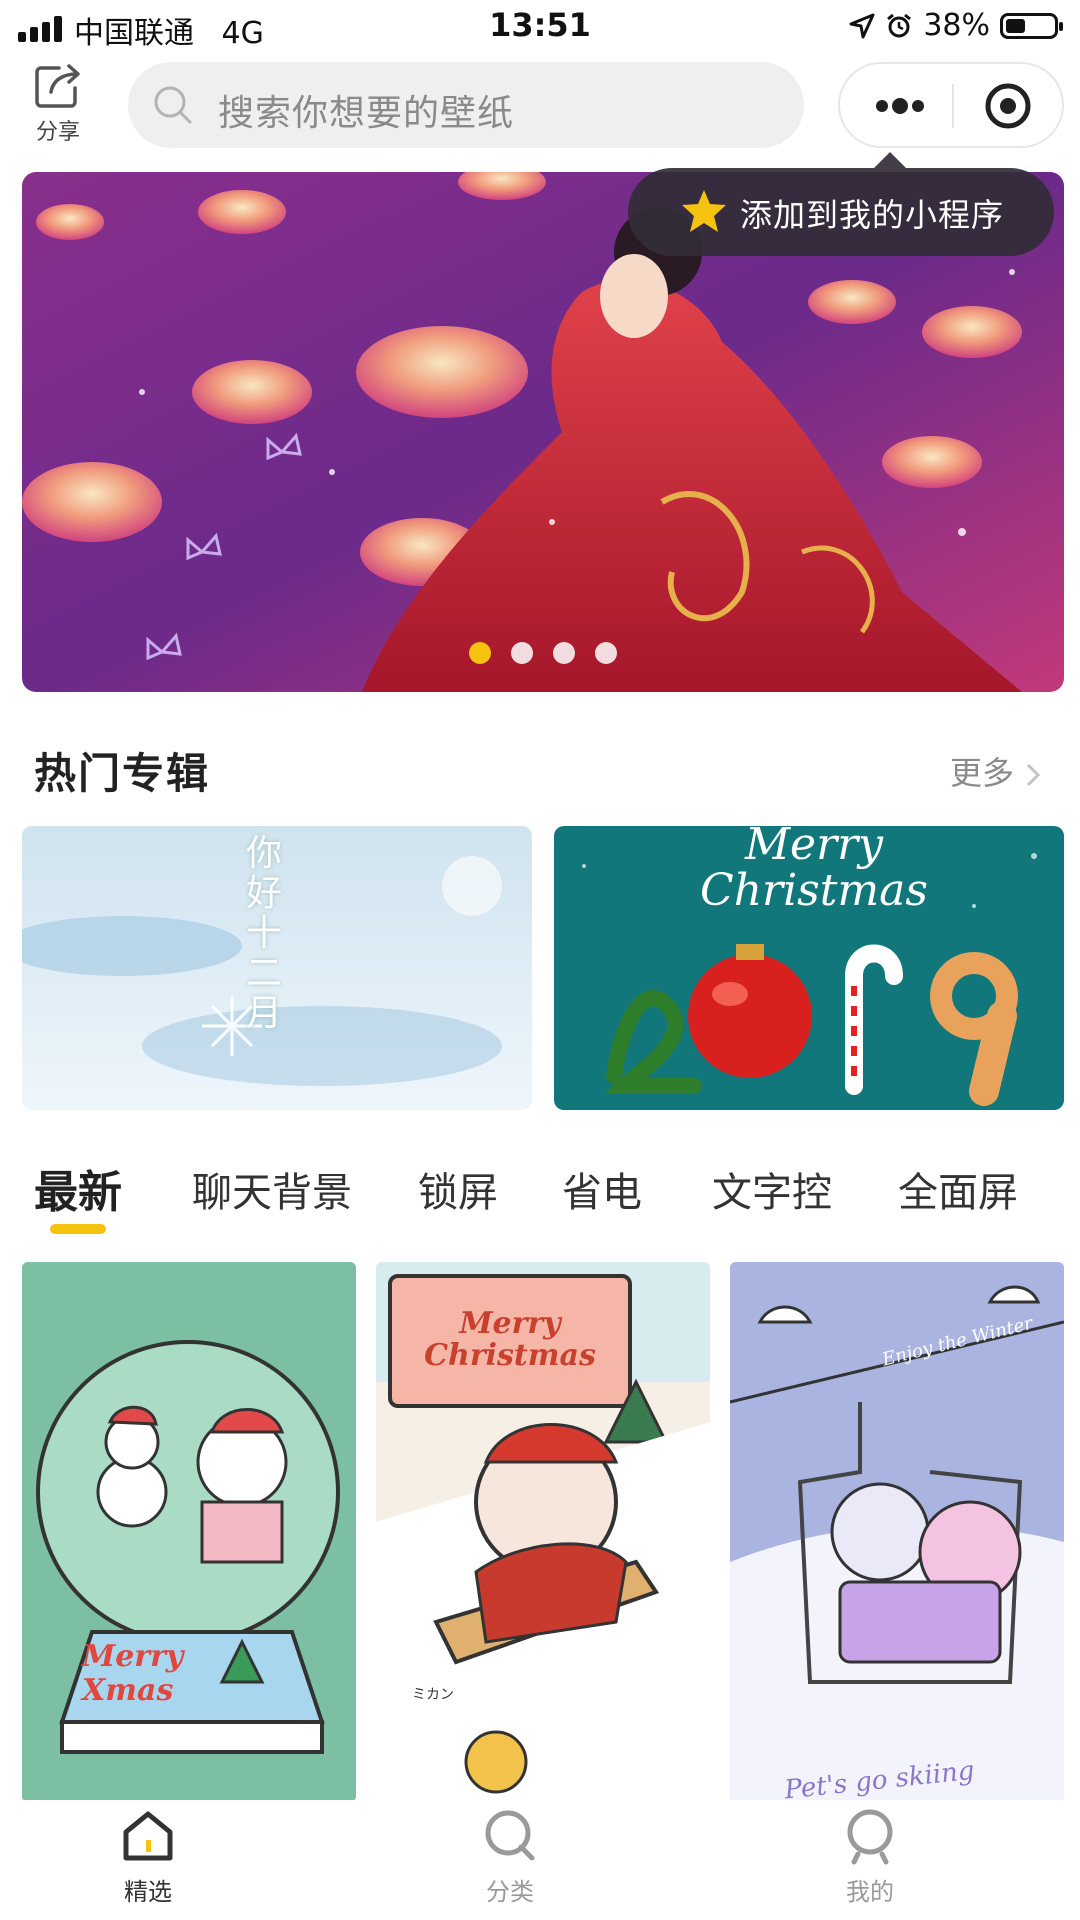 This screenshot has width=1080, height=1920. Describe the element at coordinates (510, 1892) in the screenshot. I see `nav-label: 分类` at that location.